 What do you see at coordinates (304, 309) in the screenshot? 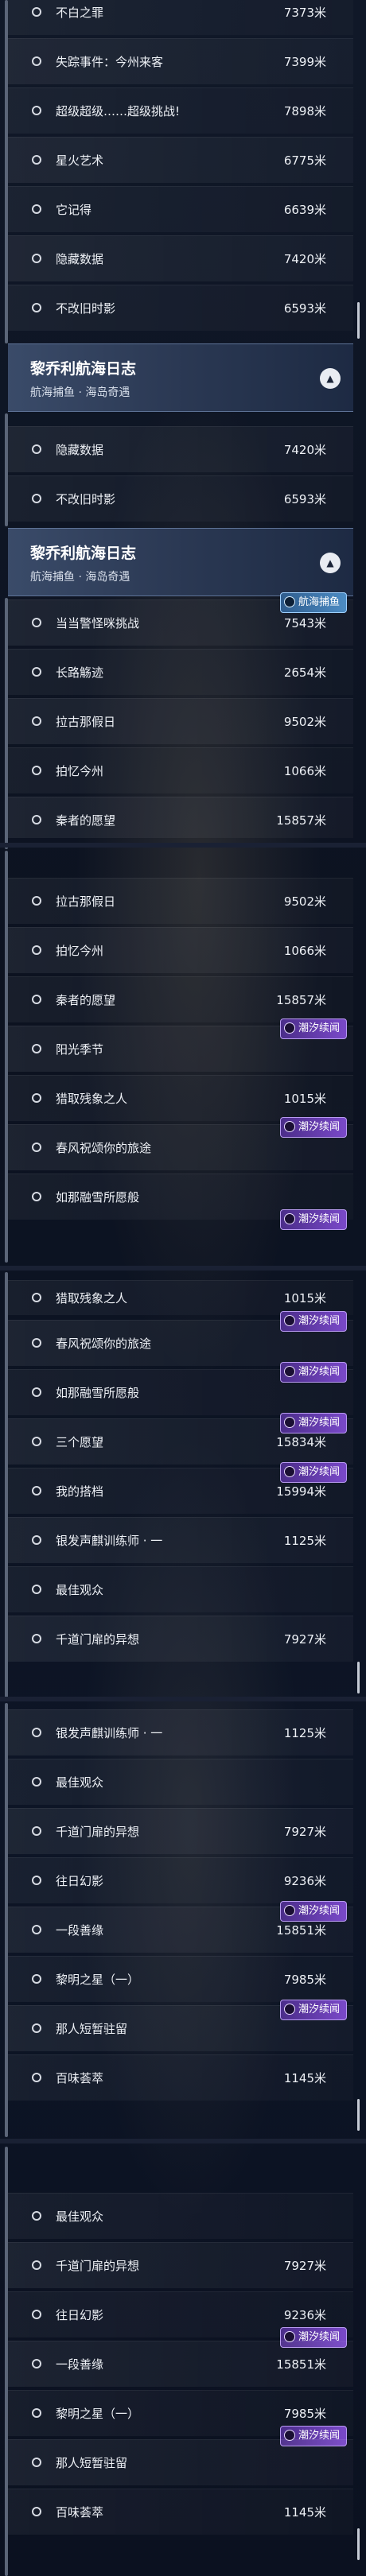
I see `item-distance: 6593米` at bounding box center [304, 309].